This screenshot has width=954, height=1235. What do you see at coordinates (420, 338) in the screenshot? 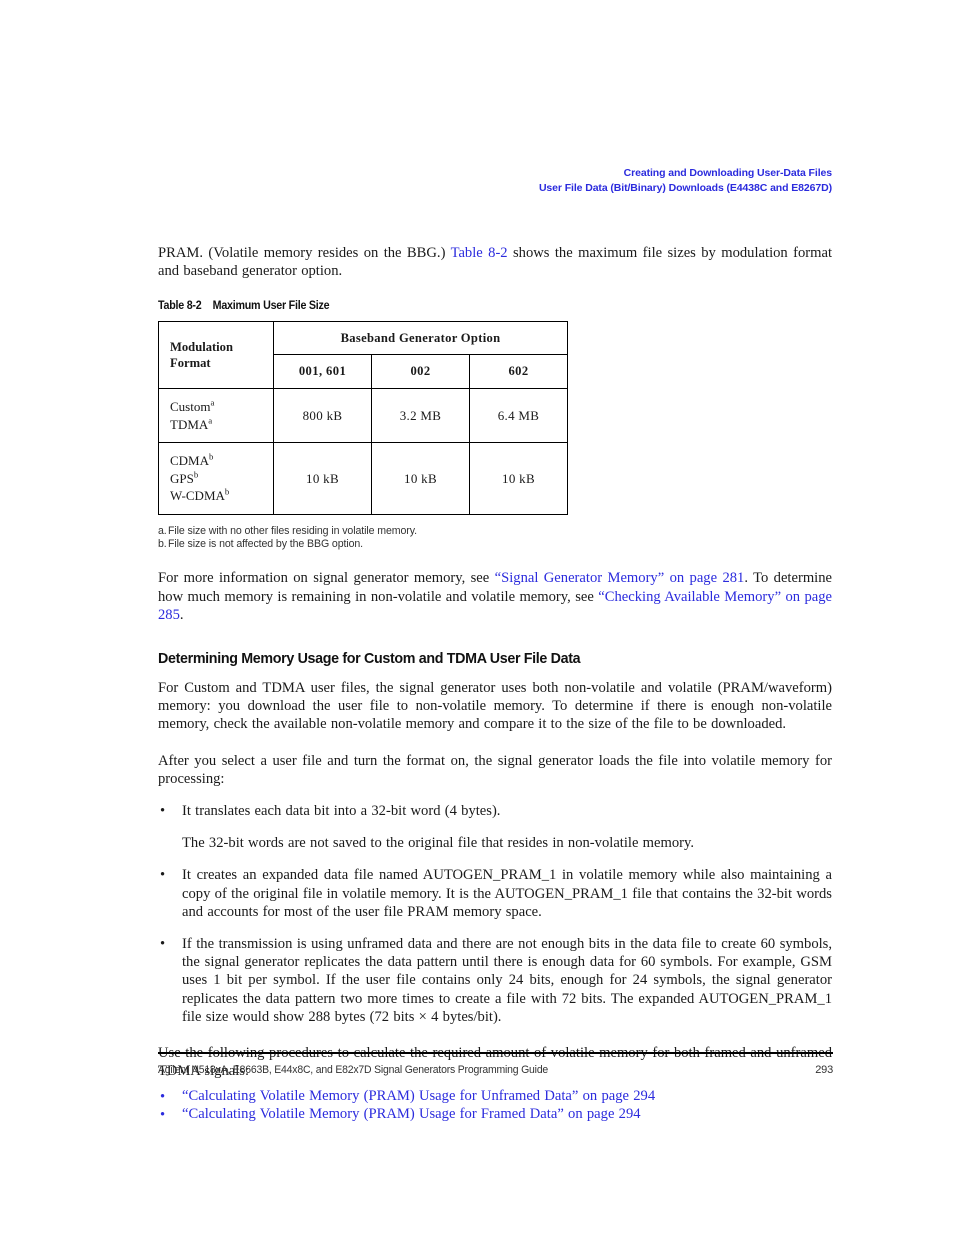
I see `table-group-header: Baseband Generator Option` at bounding box center [420, 338].